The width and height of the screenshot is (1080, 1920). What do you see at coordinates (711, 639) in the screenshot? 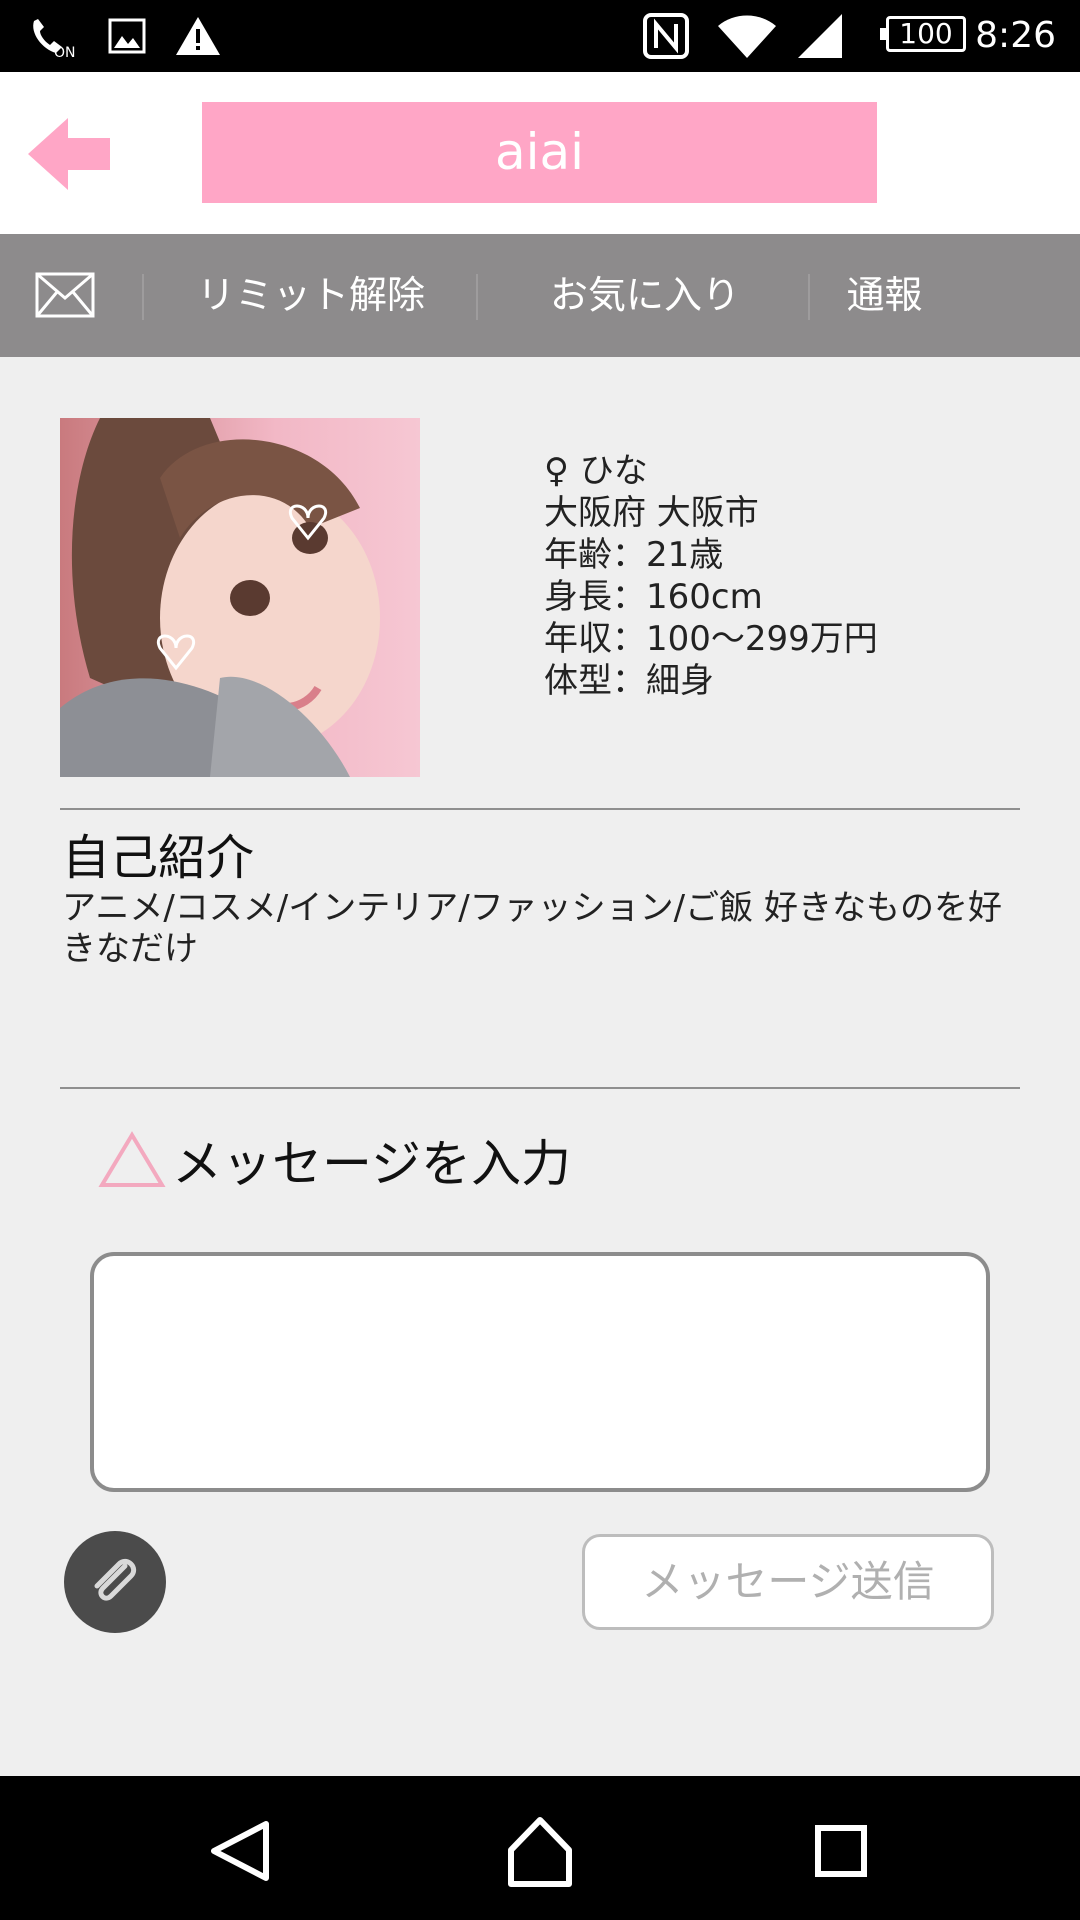
I see `profile-income: 年収：100〜299万円` at bounding box center [711, 639].